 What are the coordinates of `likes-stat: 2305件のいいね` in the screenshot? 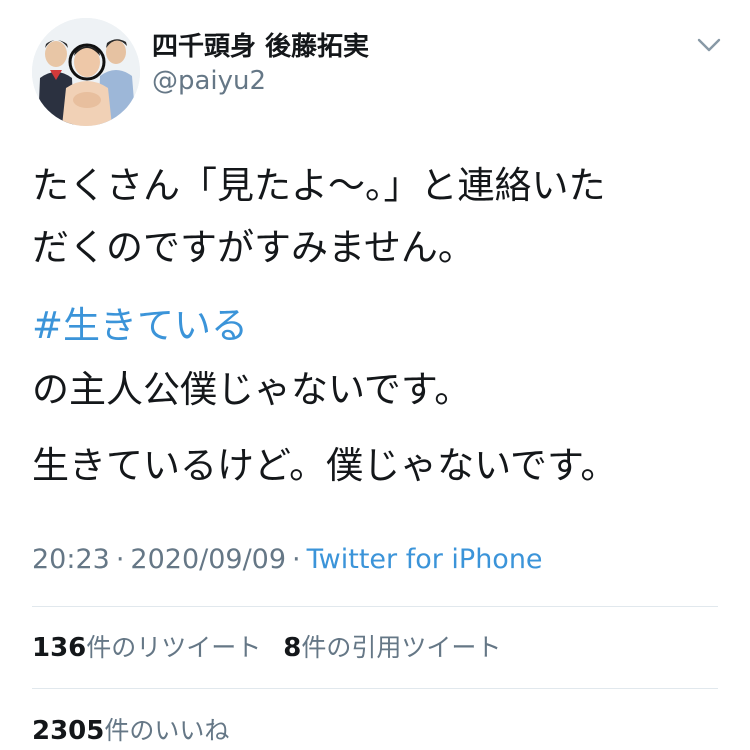 It's located at (130, 729).